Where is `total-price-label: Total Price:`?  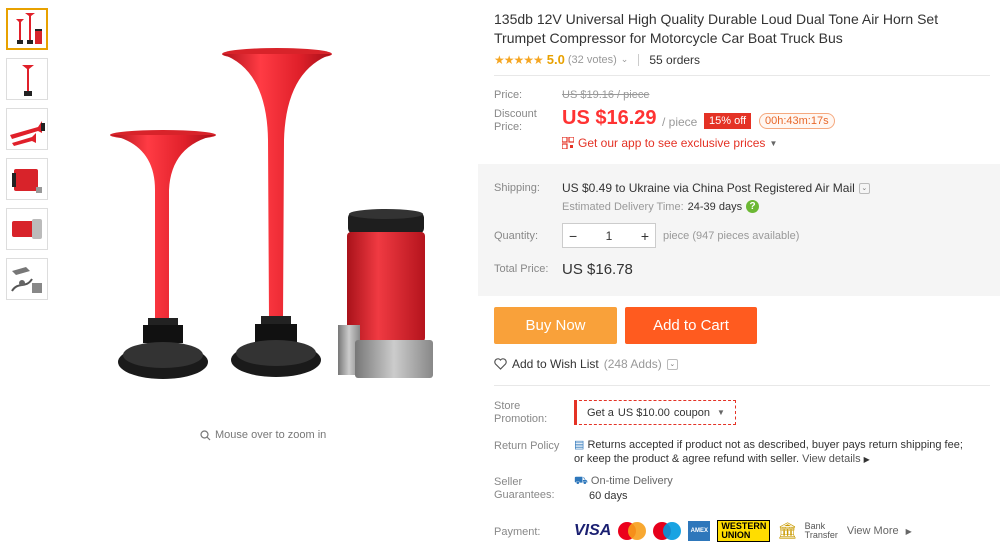
total-price-label: Total Price: is located at coordinates (521, 269).